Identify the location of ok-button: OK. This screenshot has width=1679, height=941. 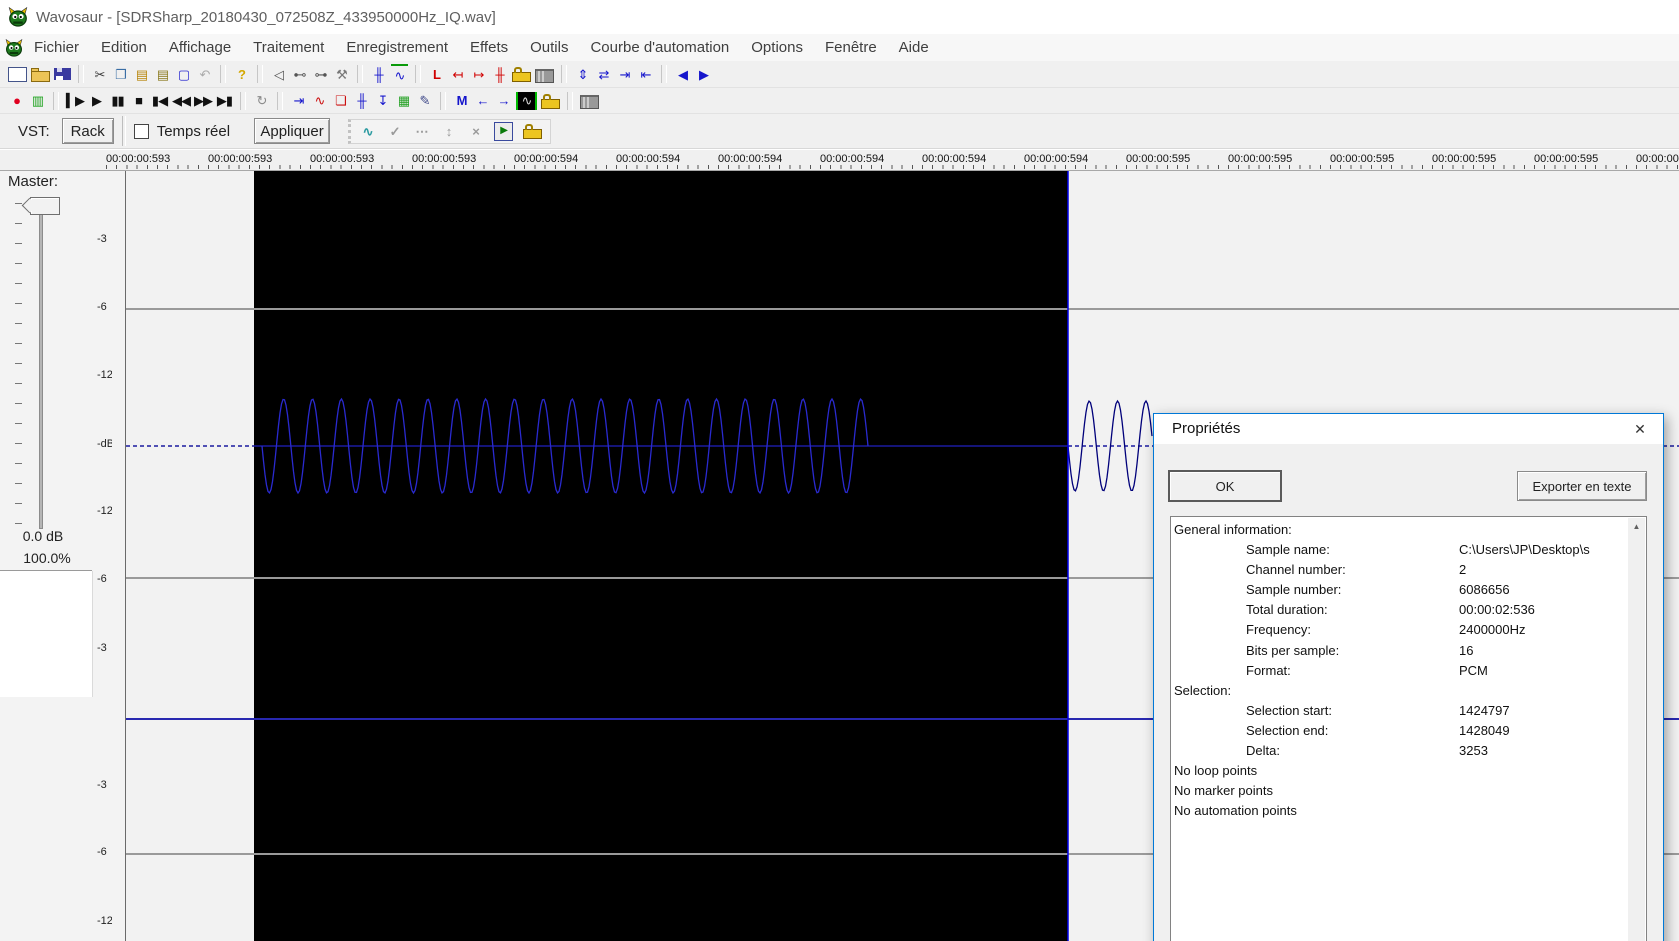
(1225, 486).